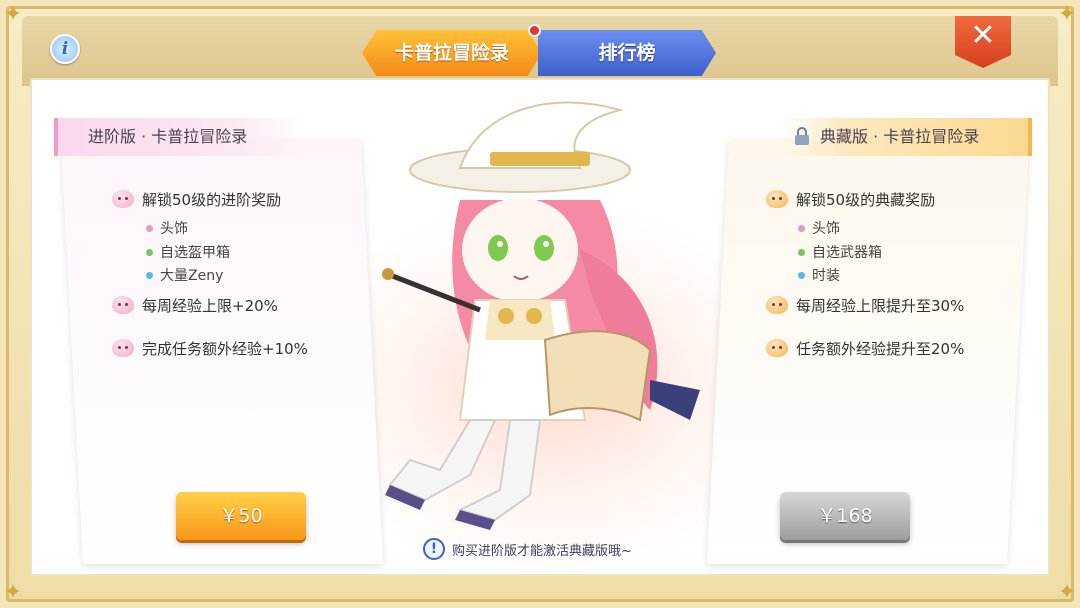 This screenshot has height=608, width=1080. What do you see at coordinates (241, 516) in the screenshot?
I see `buy-advanced-button: ￥50` at bounding box center [241, 516].